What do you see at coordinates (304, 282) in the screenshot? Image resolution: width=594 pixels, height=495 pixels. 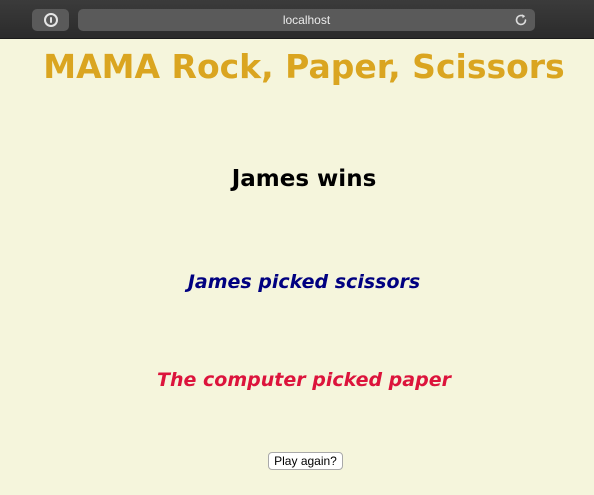 I see `player-pick-text: James picked scissors` at bounding box center [304, 282].